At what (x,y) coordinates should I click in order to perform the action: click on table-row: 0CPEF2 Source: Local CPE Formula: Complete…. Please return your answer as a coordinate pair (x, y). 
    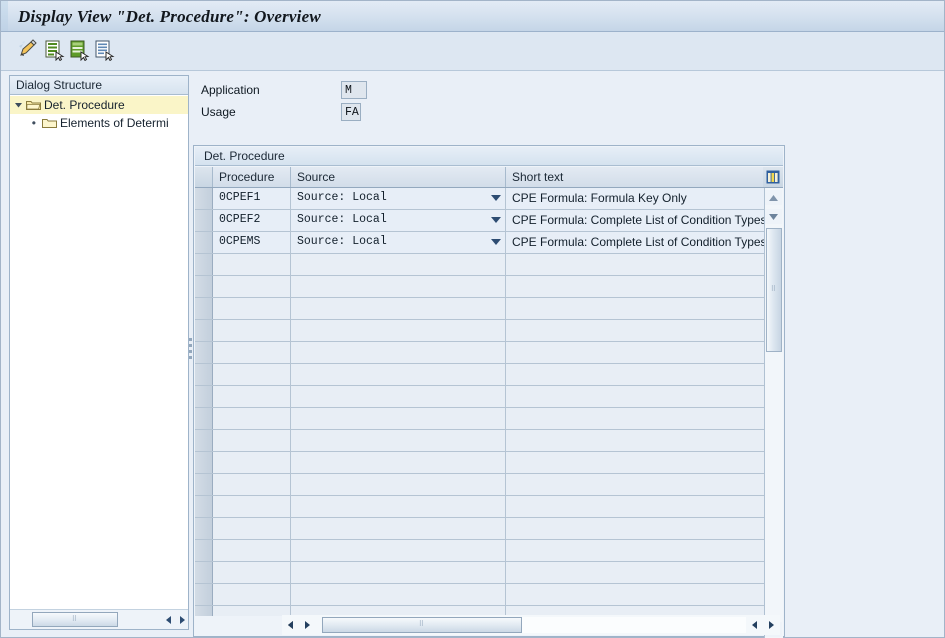
    Looking at the image, I should click on (489, 221).